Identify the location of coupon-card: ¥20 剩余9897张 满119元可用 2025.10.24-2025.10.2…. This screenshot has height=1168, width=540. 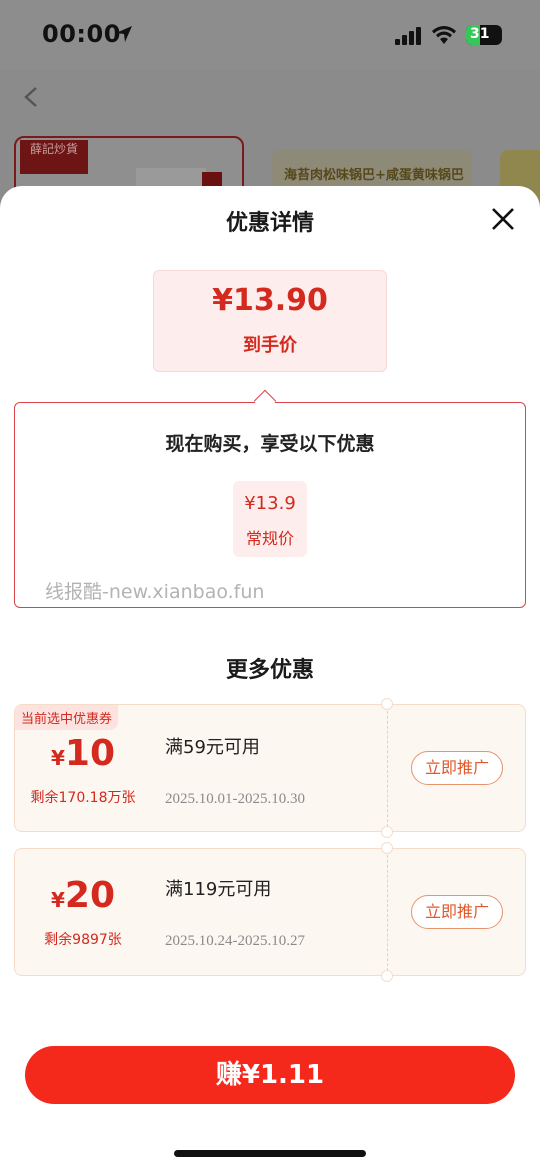
(270, 912).